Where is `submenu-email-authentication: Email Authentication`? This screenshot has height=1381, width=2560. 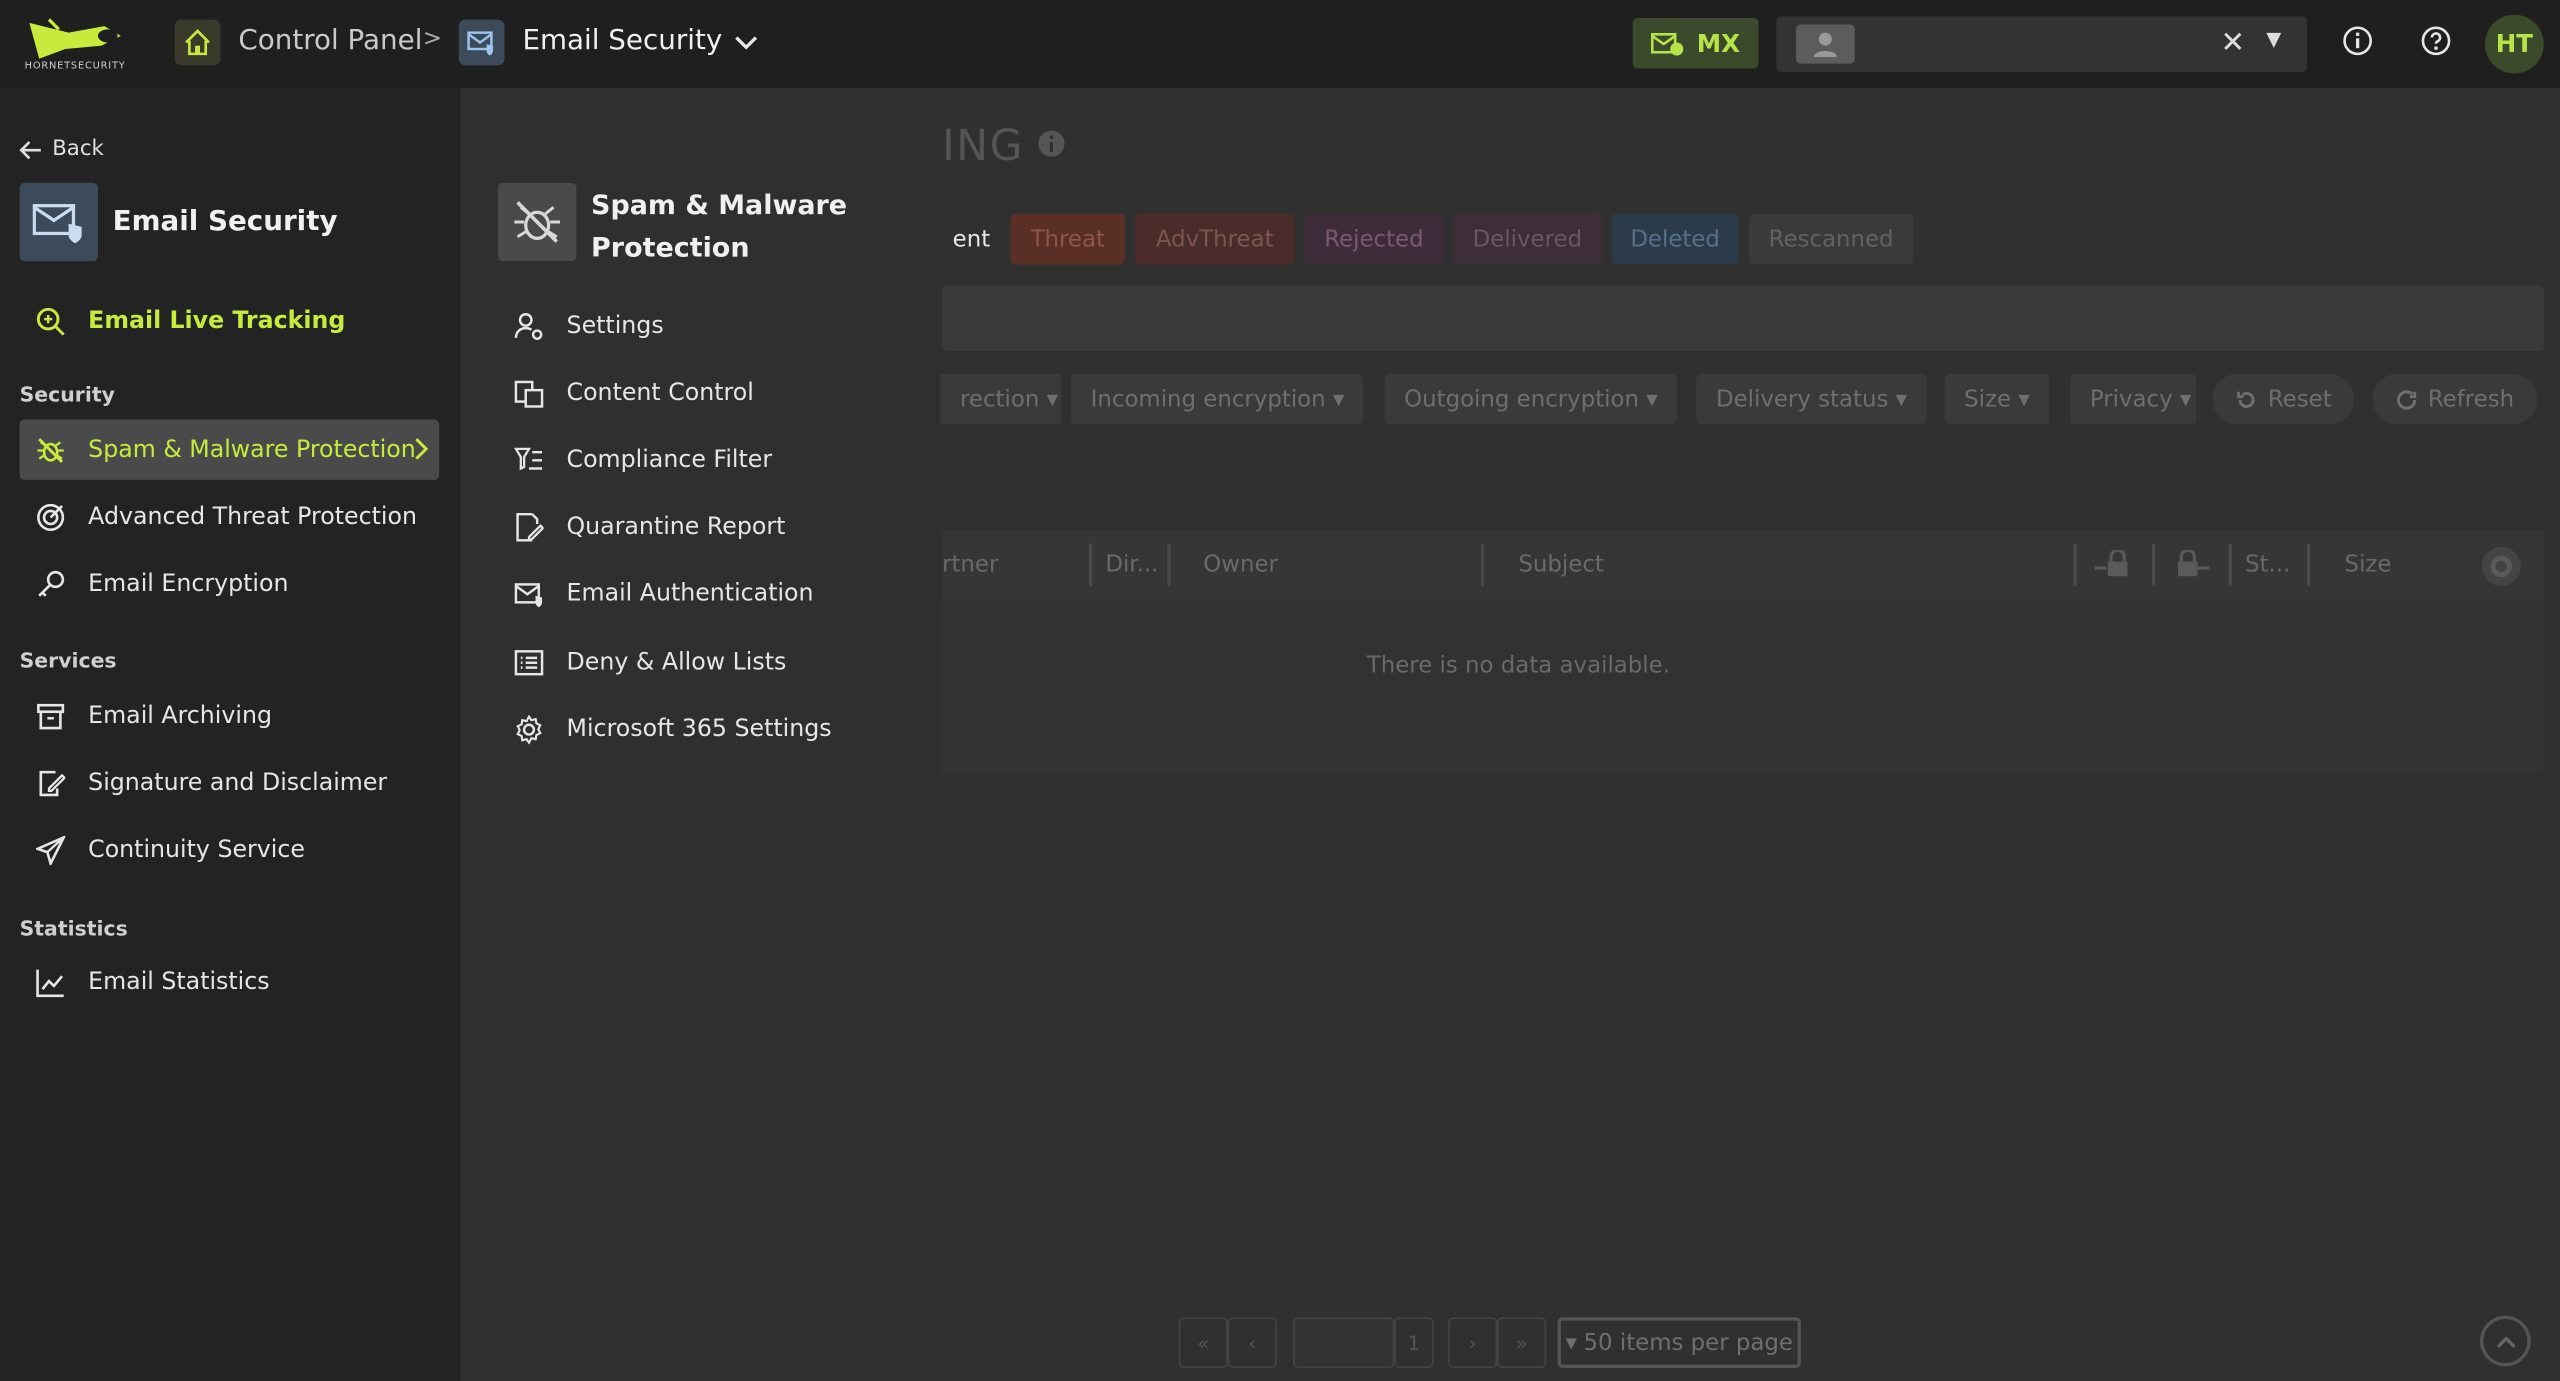
submenu-email-authentication: Email Authentication is located at coordinates (664, 594).